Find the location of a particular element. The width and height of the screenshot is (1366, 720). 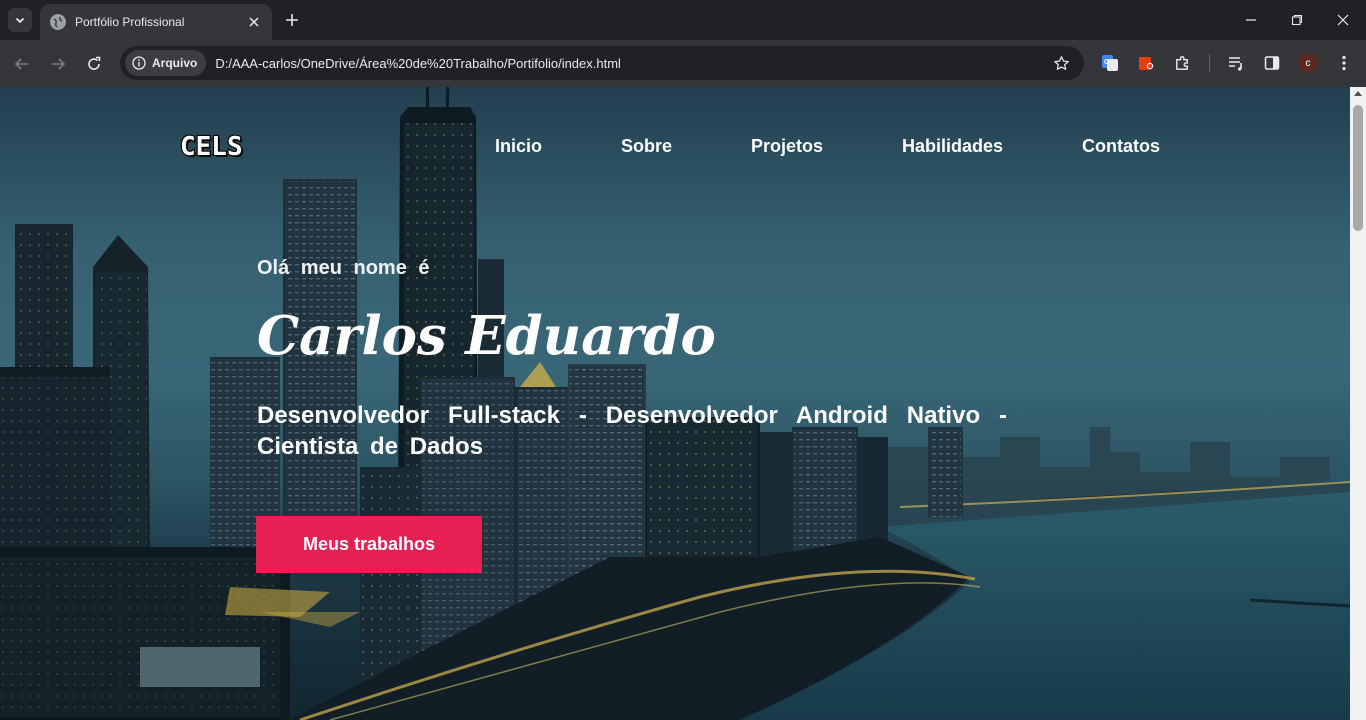

profile-button: c is located at coordinates (1308, 63).